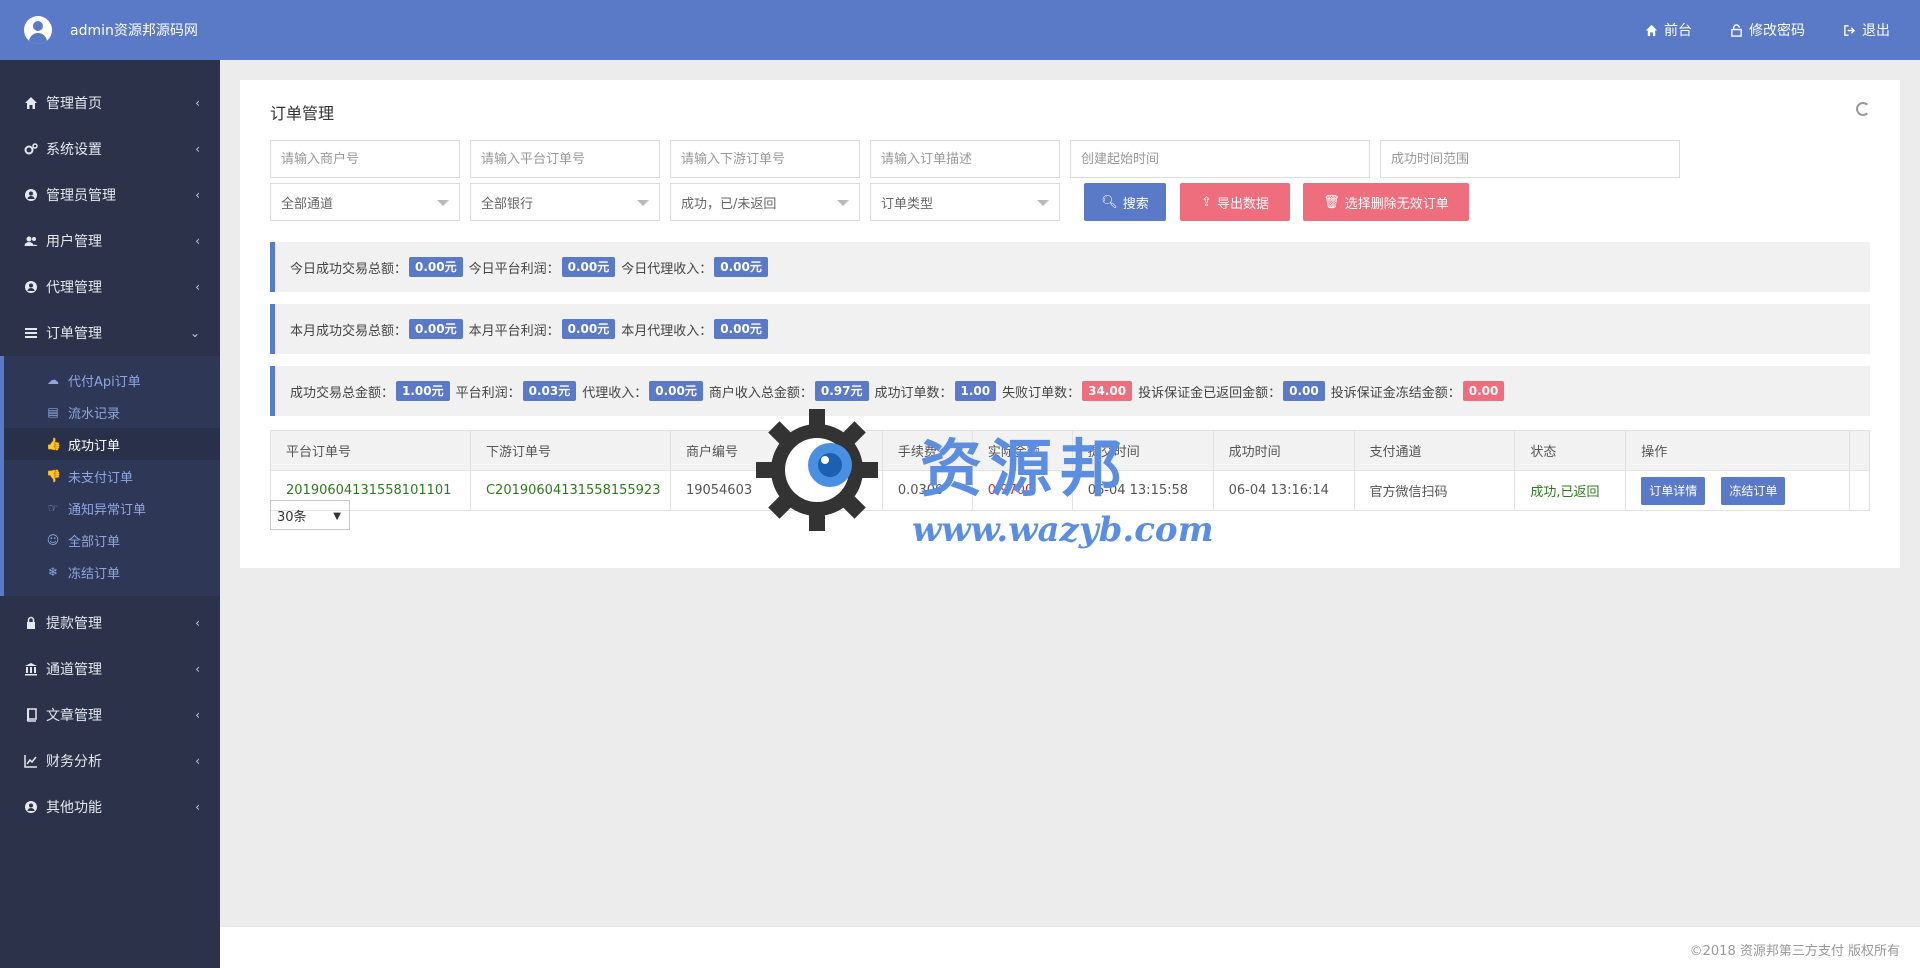 The image size is (1920, 968). What do you see at coordinates (960, 30) in the screenshot?
I see `top-header: admin资源邦源码网 前台 修改密码 退出` at bounding box center [960, 30].